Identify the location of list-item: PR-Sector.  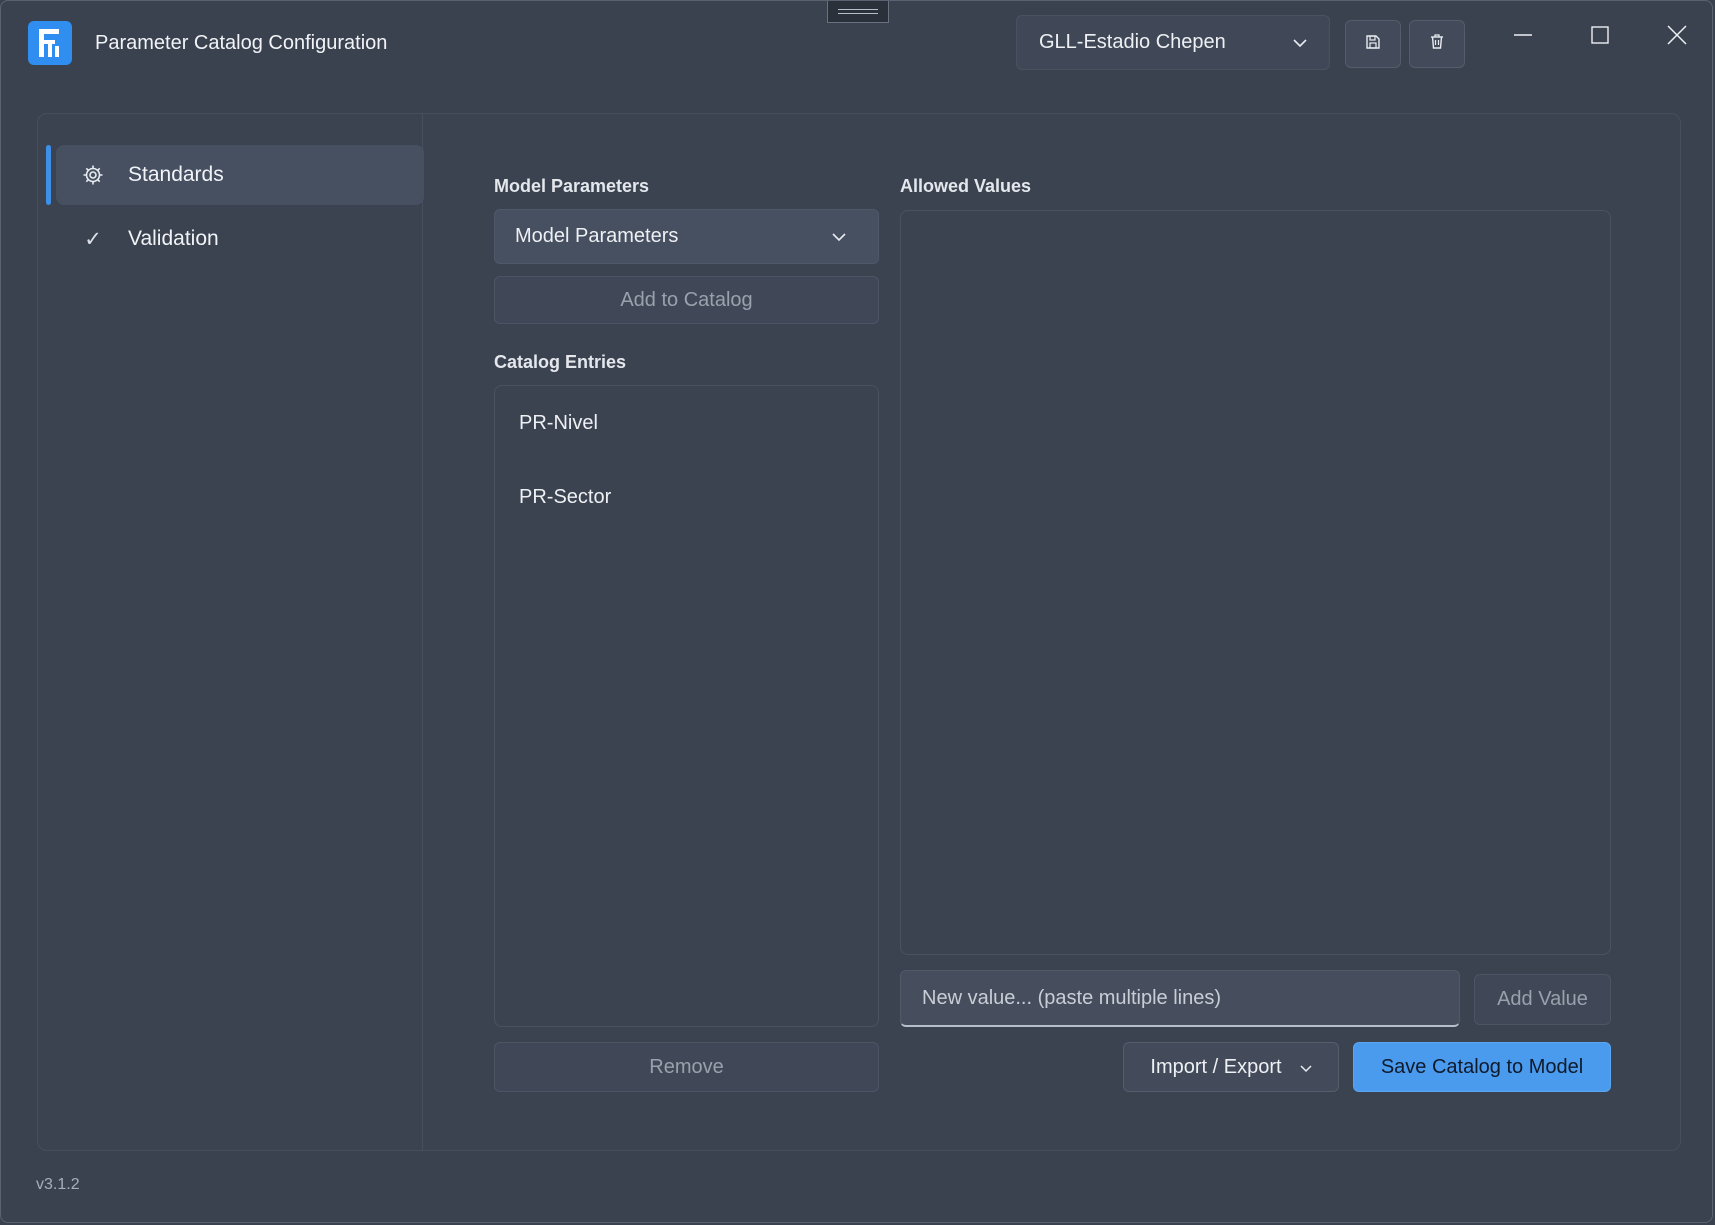
(565, 497).